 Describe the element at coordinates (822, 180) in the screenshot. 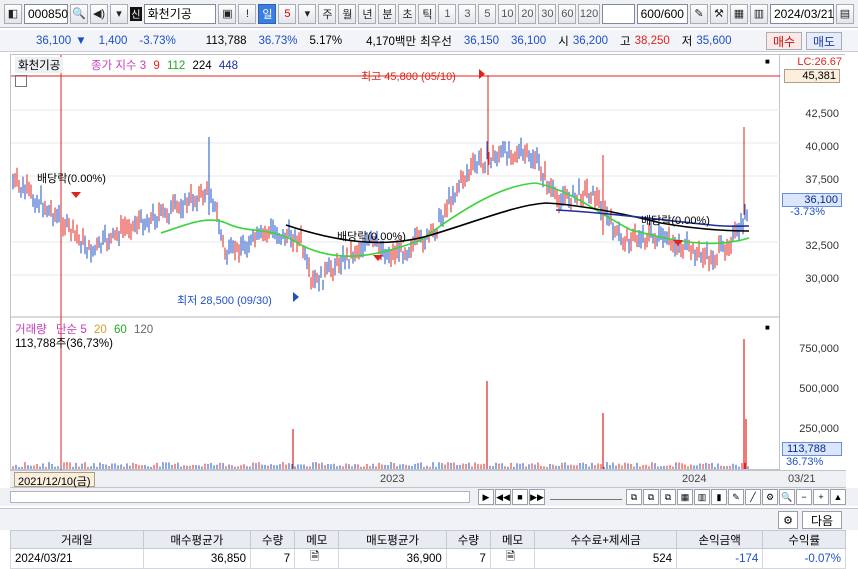

I see `price-tick-37500: 37,500` at that location.